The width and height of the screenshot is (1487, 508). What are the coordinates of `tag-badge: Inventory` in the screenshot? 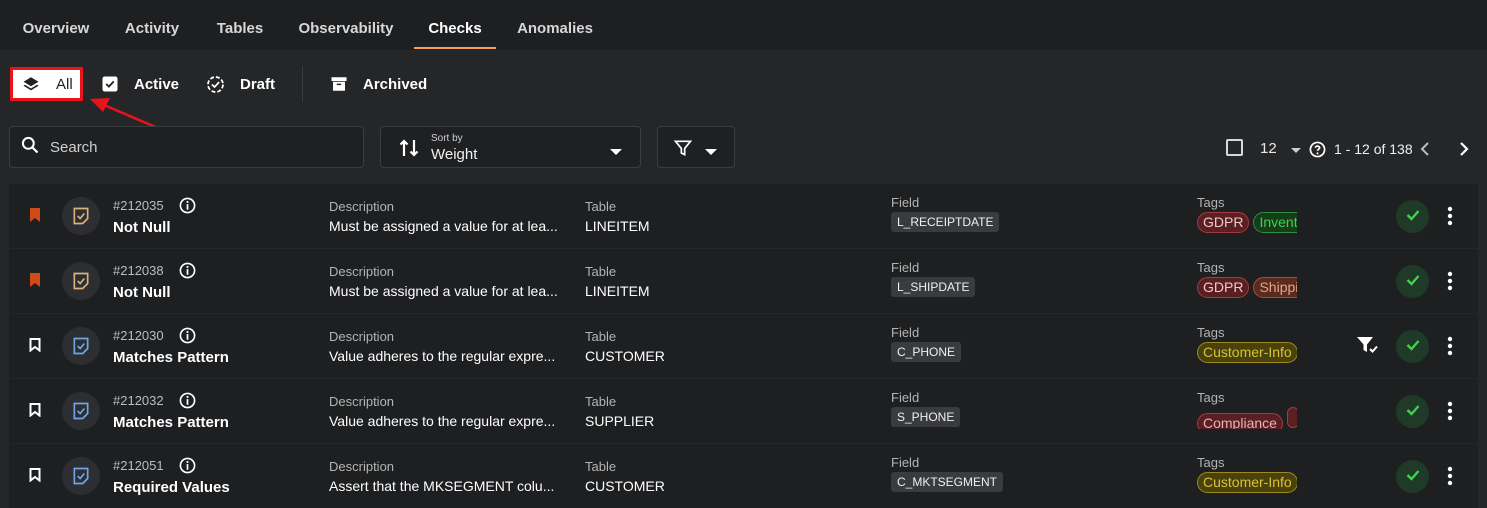 It's located at (1275, 222).